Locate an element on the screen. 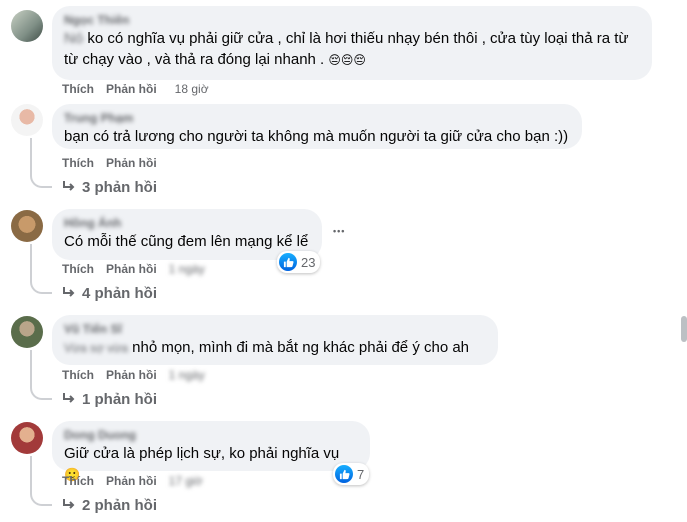 The height and width of the screenshot is (522, 687). view-replies-link: 4 phản hồi is located at coordinates (109, 293).